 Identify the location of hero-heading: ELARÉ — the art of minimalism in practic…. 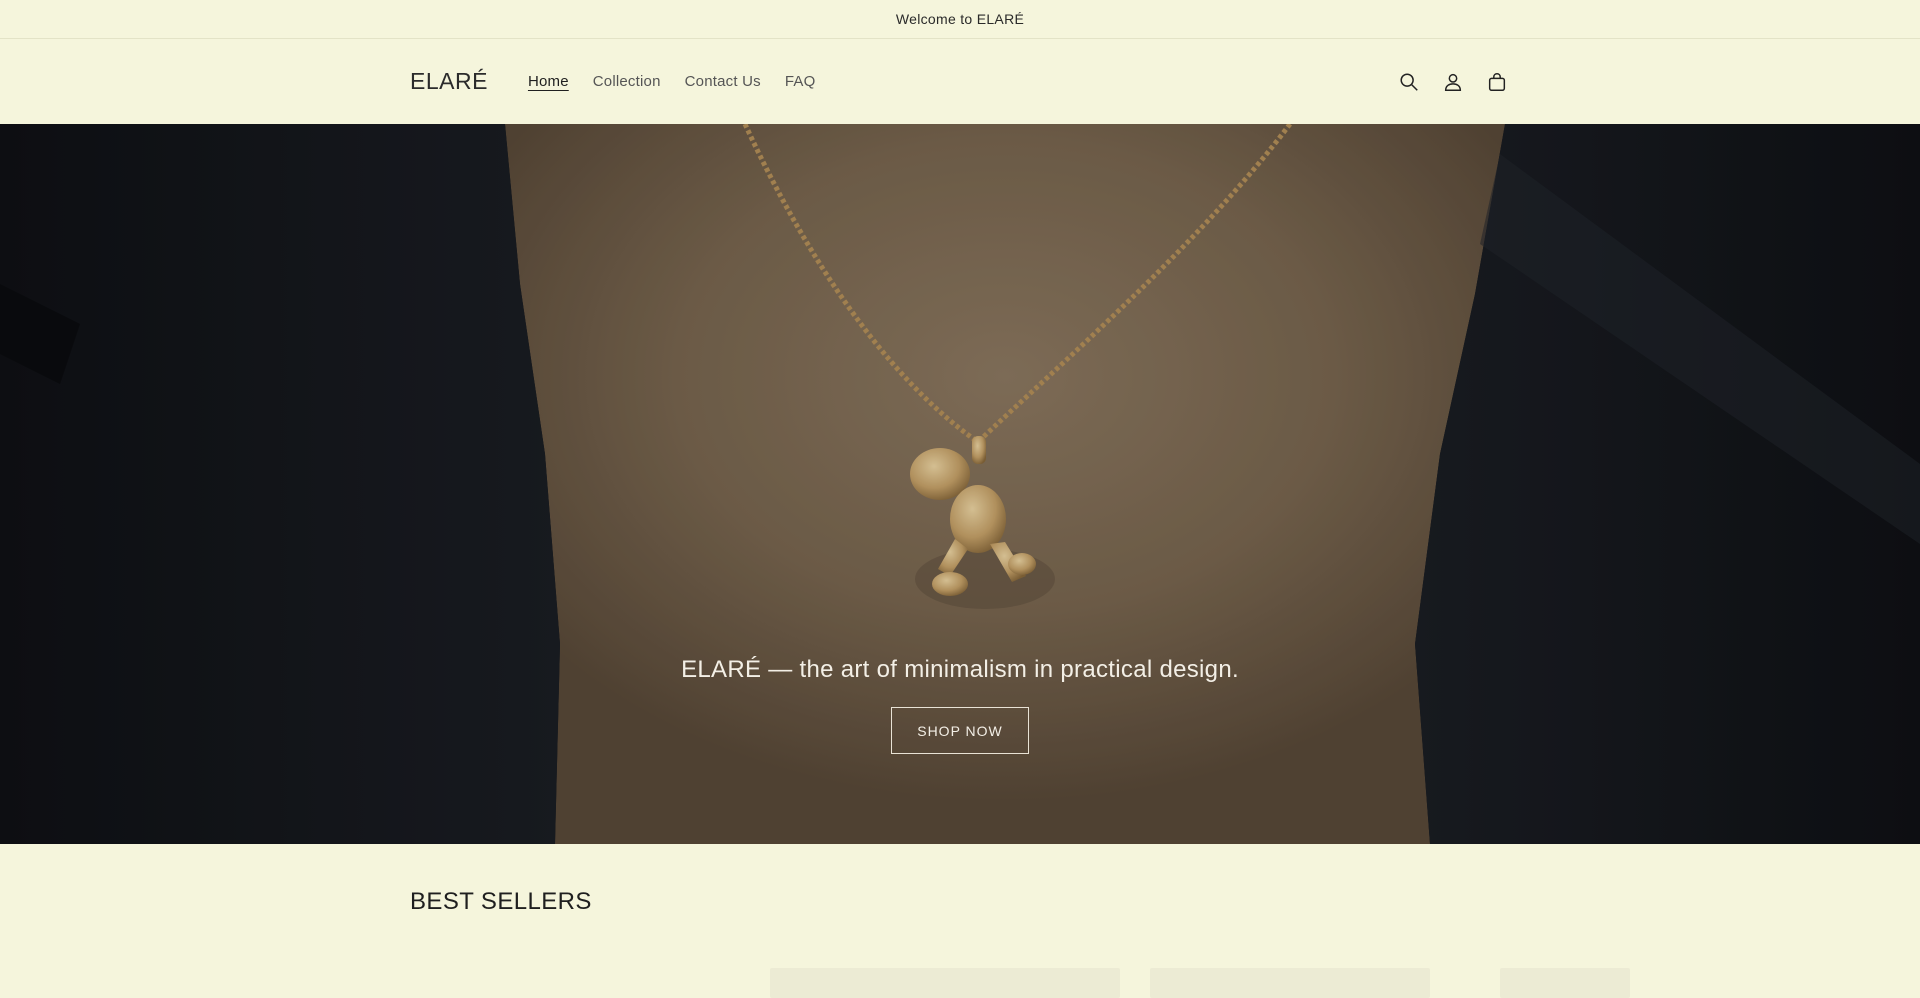
(960, 669).